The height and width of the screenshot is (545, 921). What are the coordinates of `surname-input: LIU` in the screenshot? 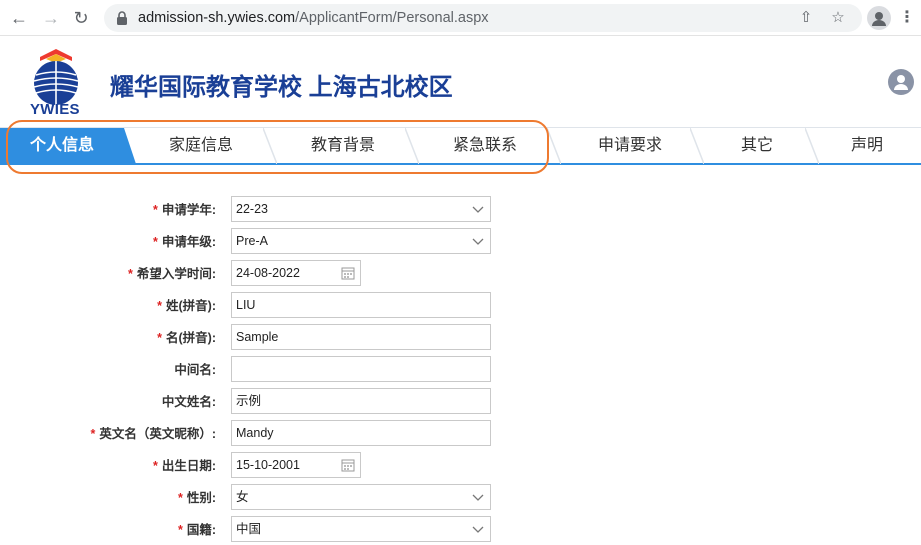 It's located at (361, 305).